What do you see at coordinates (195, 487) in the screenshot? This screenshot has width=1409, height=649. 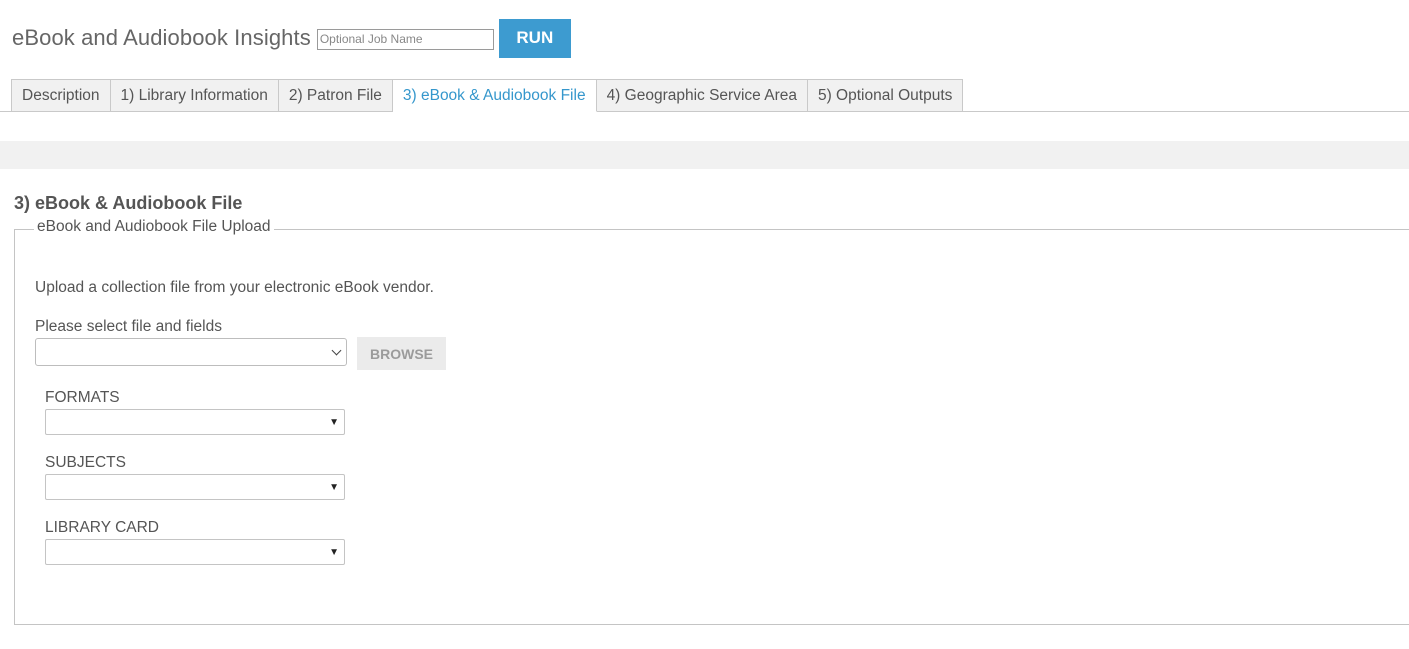 I see `subjects-dropdown: ▼` at bounding box center [195, 487].